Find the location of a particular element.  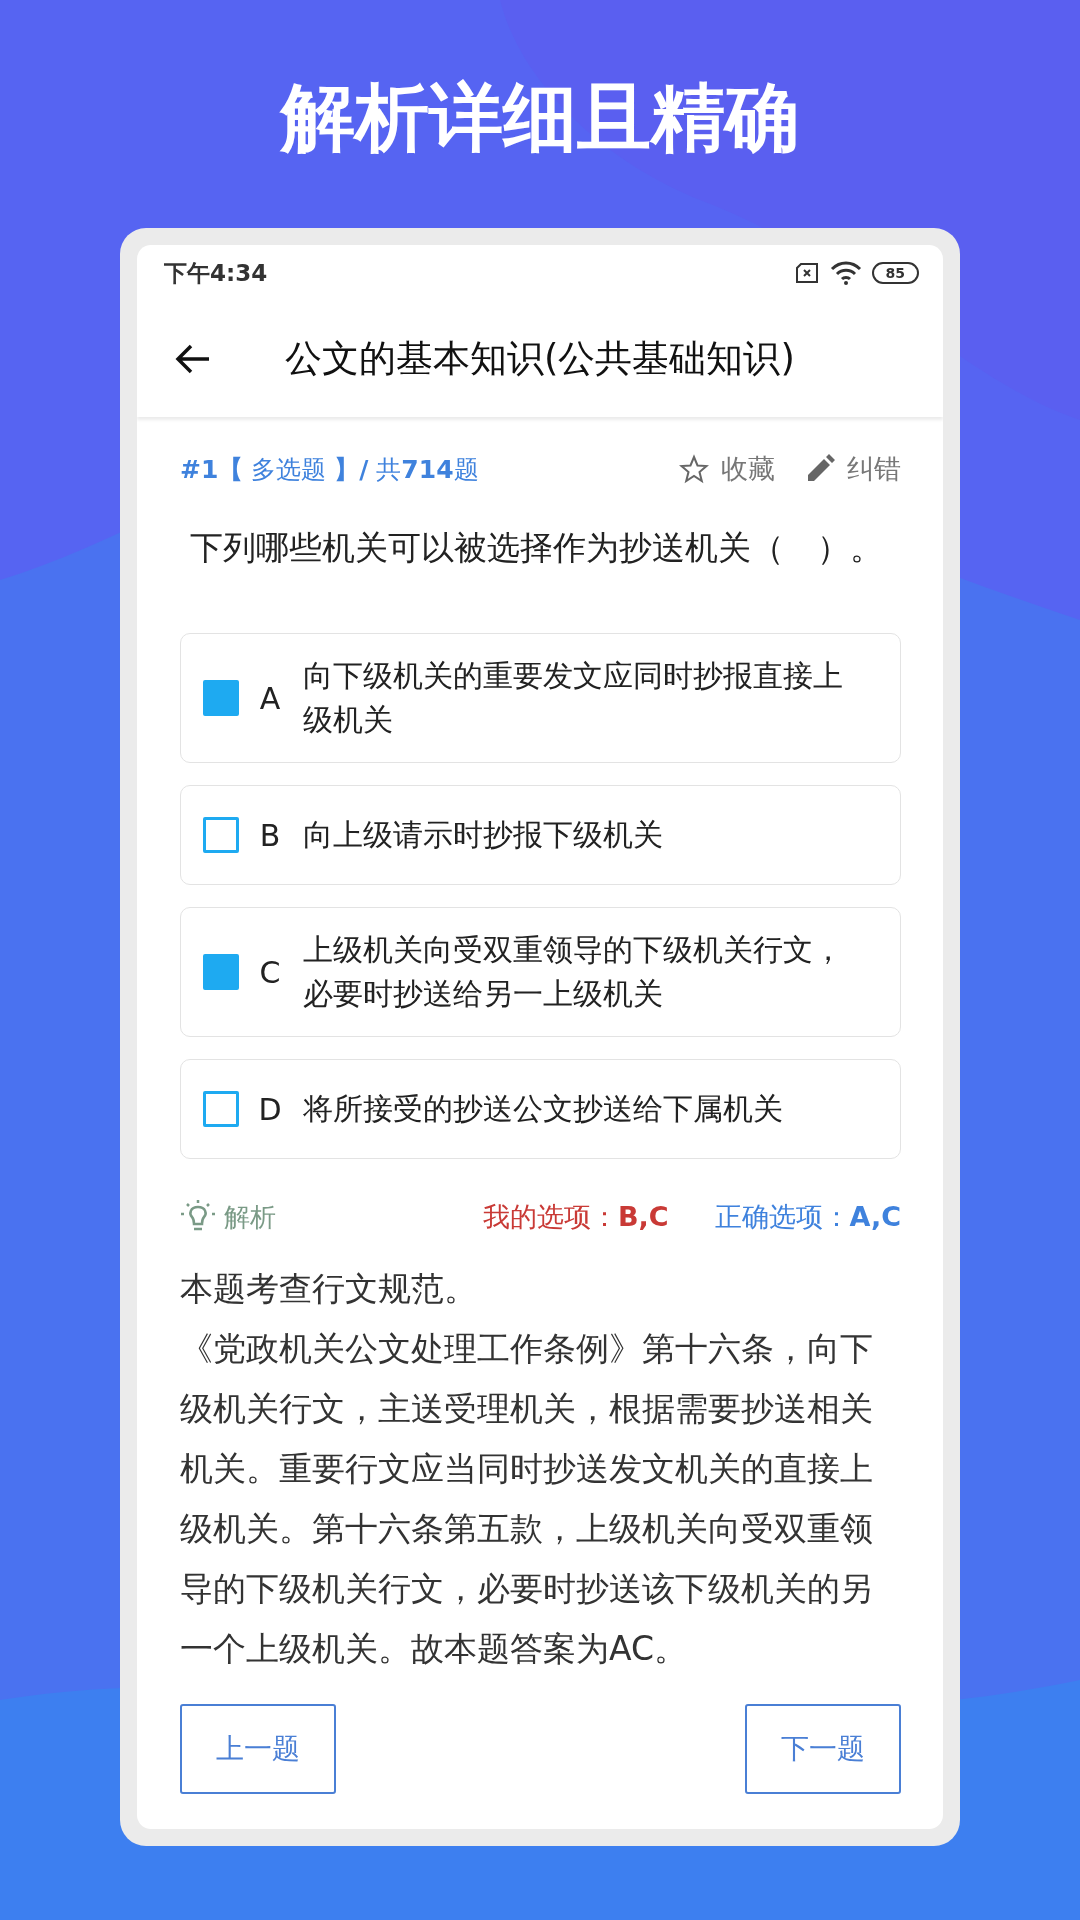

option-letter: C is located at coordinates (270, 972).